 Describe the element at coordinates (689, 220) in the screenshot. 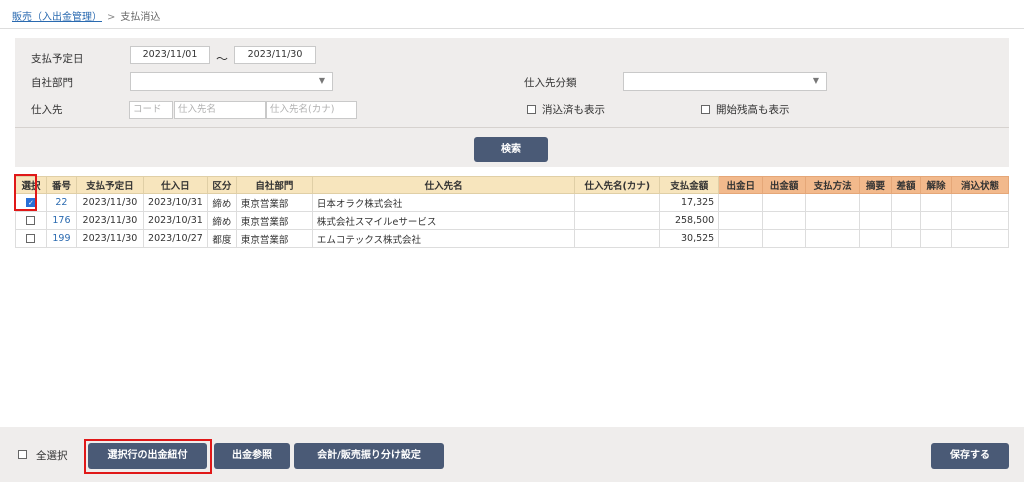

I see `row-amount: 258,500` at that location.